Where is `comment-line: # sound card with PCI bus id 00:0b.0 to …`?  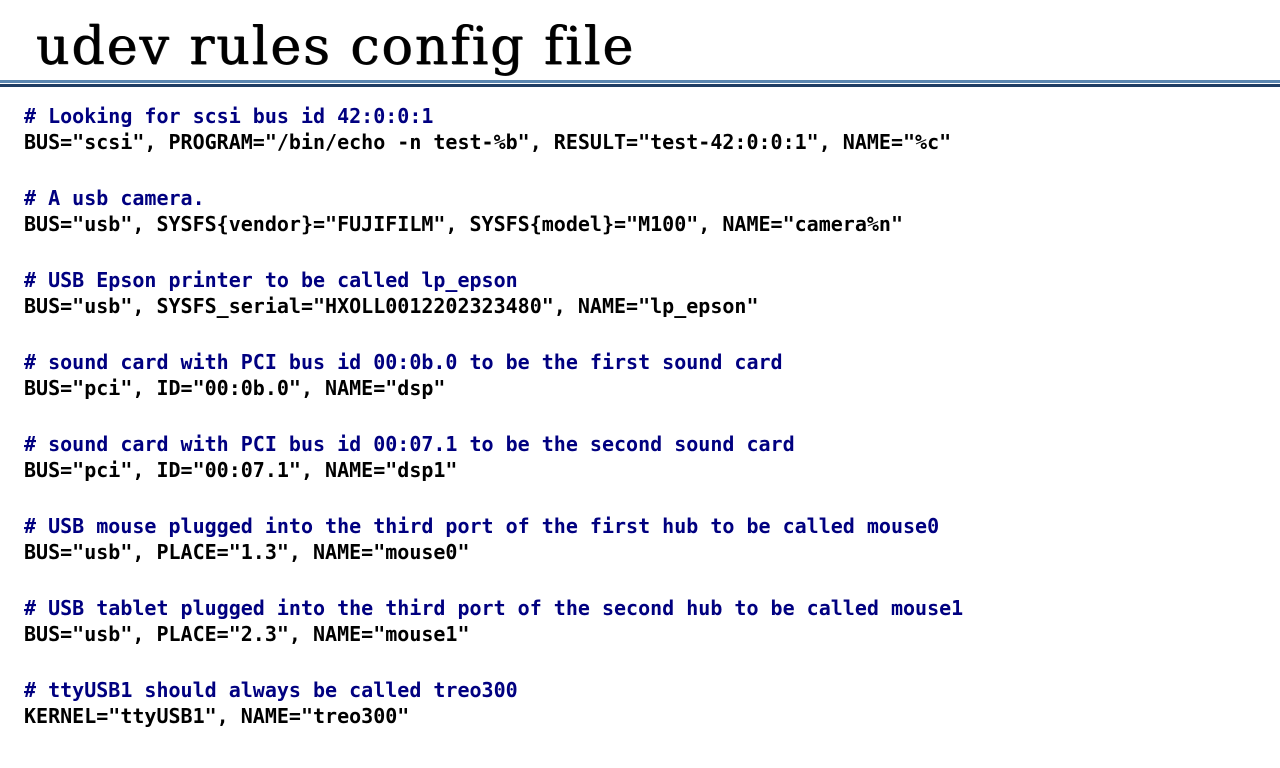
comment-line: # sound card with PCI bus id 00:0b.0 to … is located at coordinates (403, 362).